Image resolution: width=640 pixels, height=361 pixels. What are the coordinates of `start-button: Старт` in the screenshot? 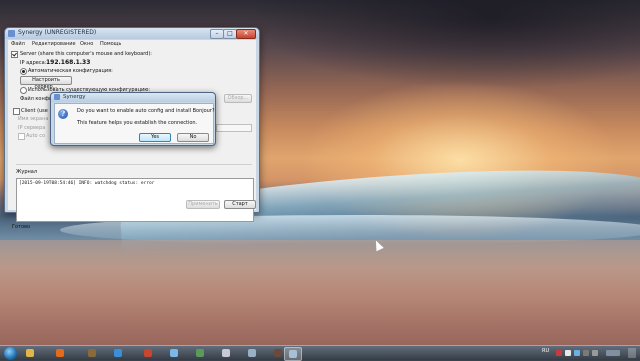 It's located at (240, 204).